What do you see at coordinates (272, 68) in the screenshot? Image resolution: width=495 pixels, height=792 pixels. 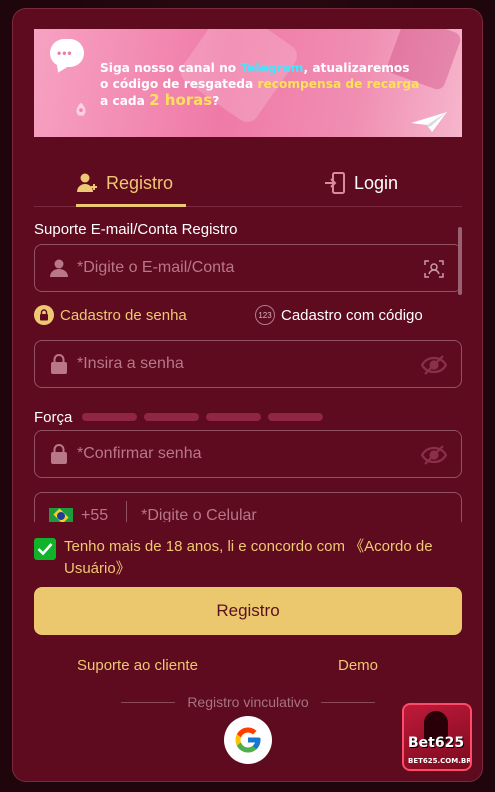 I see `banner-highlight-telegram: Telegram` at bounding box center [272, 68].